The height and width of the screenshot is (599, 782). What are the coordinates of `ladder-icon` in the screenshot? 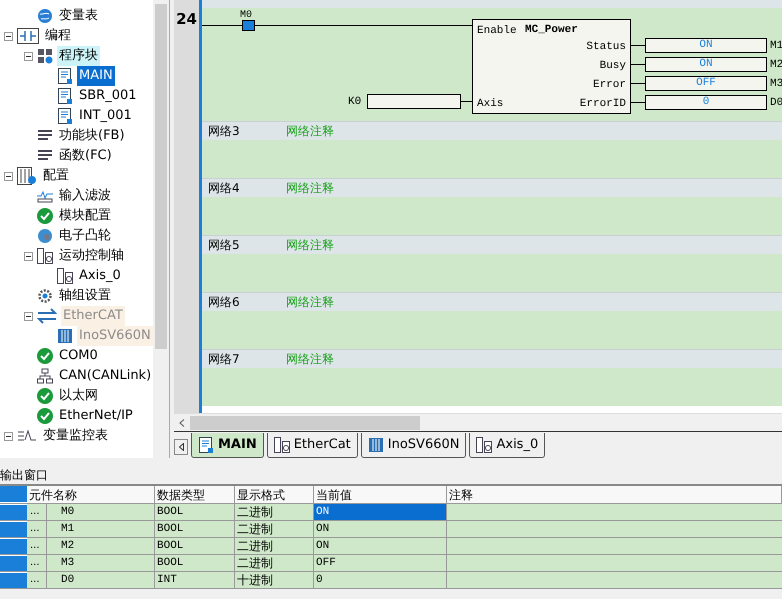 It's located at (28, 36).